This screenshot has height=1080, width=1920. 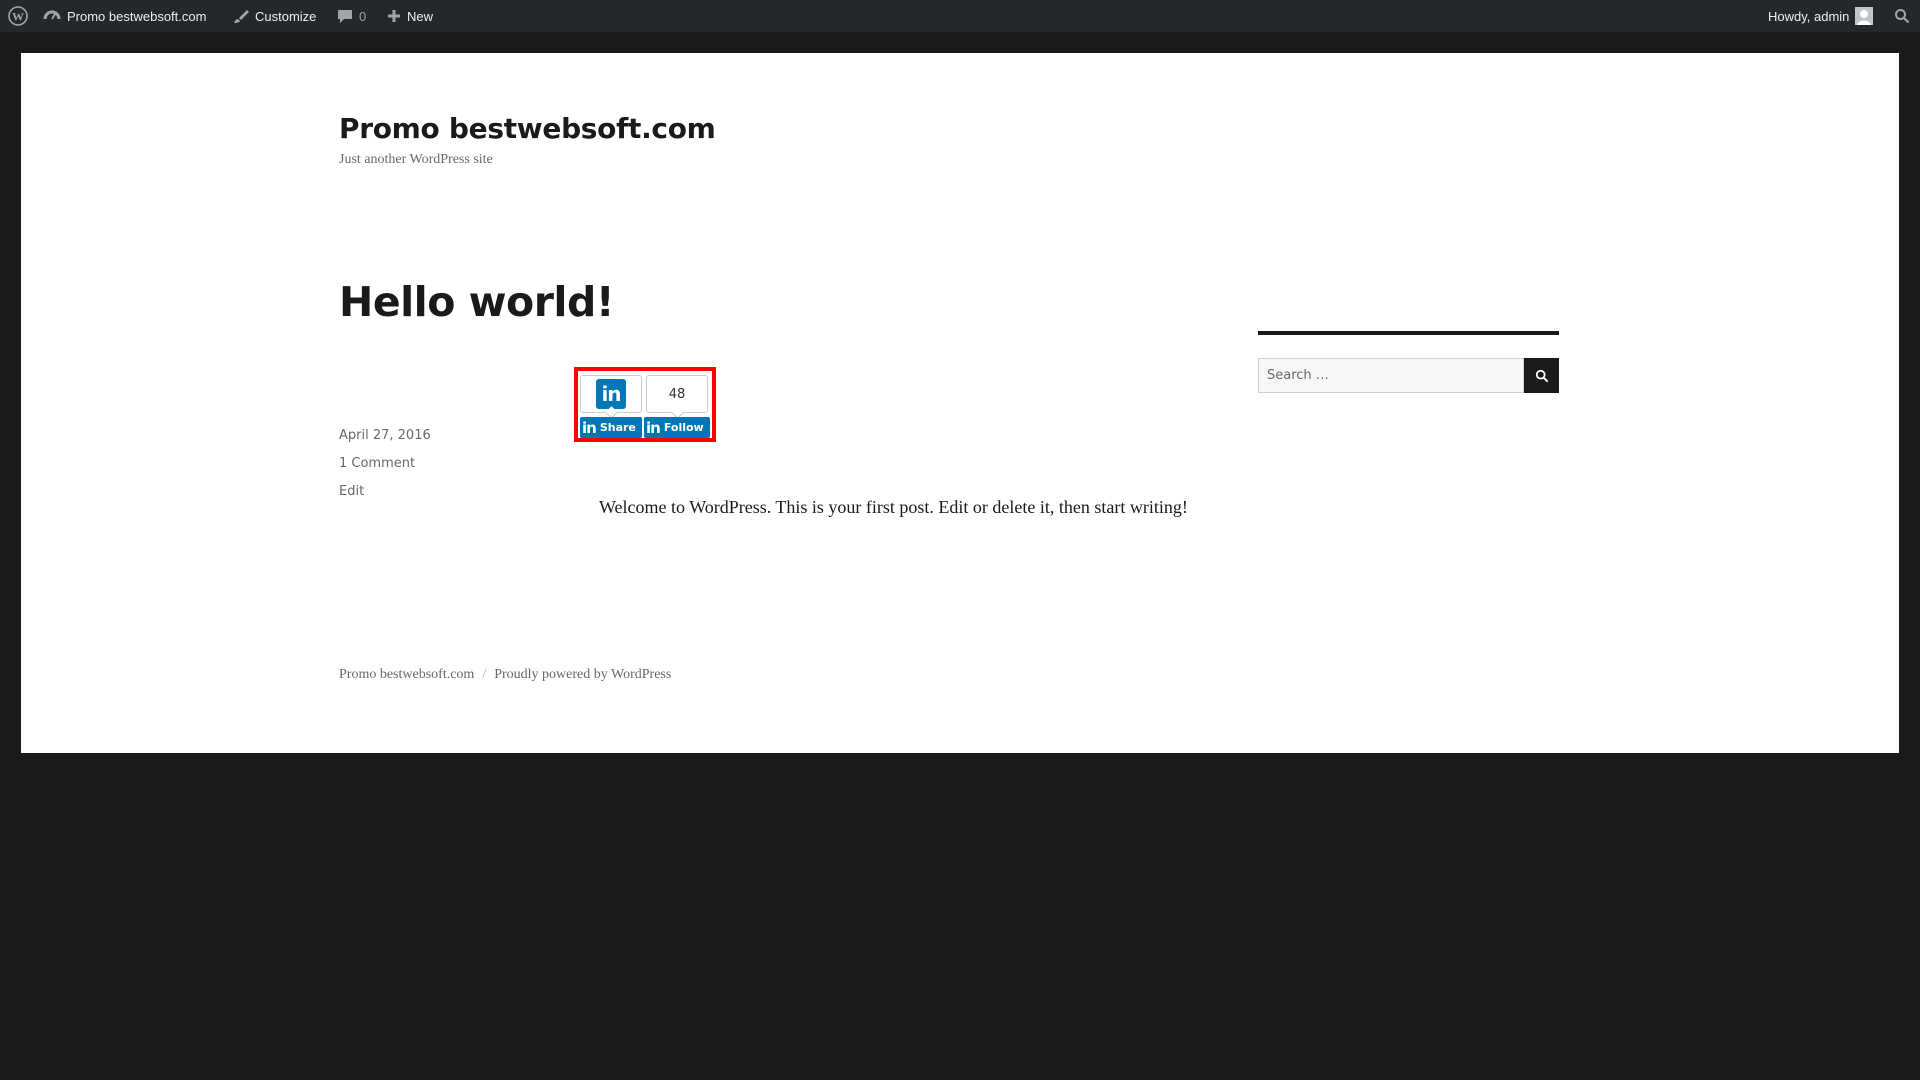 What do you see at coordinates (527, 128) in the screenshot?
I see `site-title: Promo bestwebsoft.com` at bounding box center [527, 128].